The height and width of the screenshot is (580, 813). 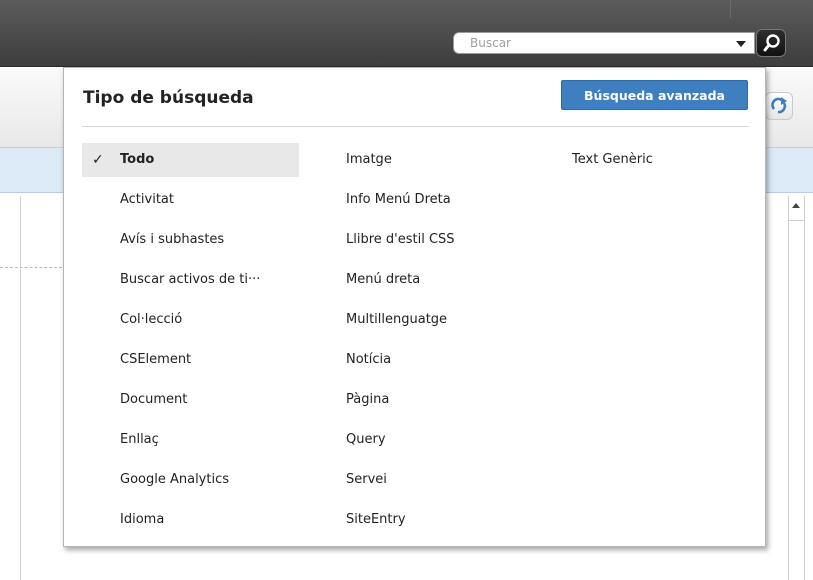 What do you see at coordinates (446, 160) in the screenshot?
I see `search-type-item: Imatge` at bounding box center [446, 160].